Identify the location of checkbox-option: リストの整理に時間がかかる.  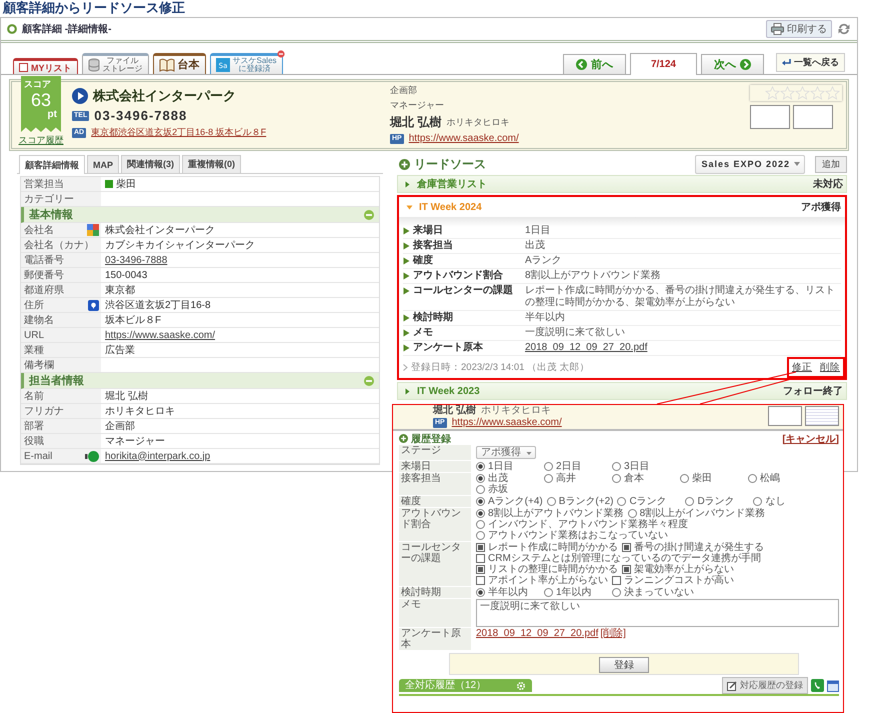
(547, 569).